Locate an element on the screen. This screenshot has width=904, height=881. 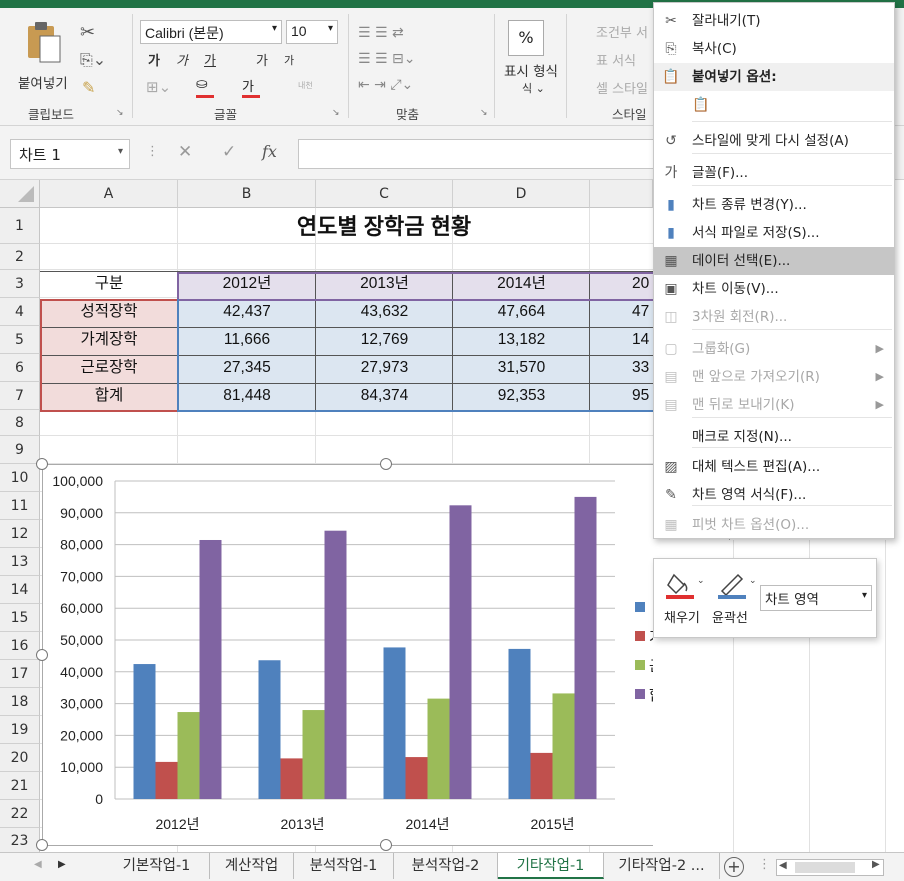
font-size-combo: 10 ▾ is located at coordinates (312, 32).